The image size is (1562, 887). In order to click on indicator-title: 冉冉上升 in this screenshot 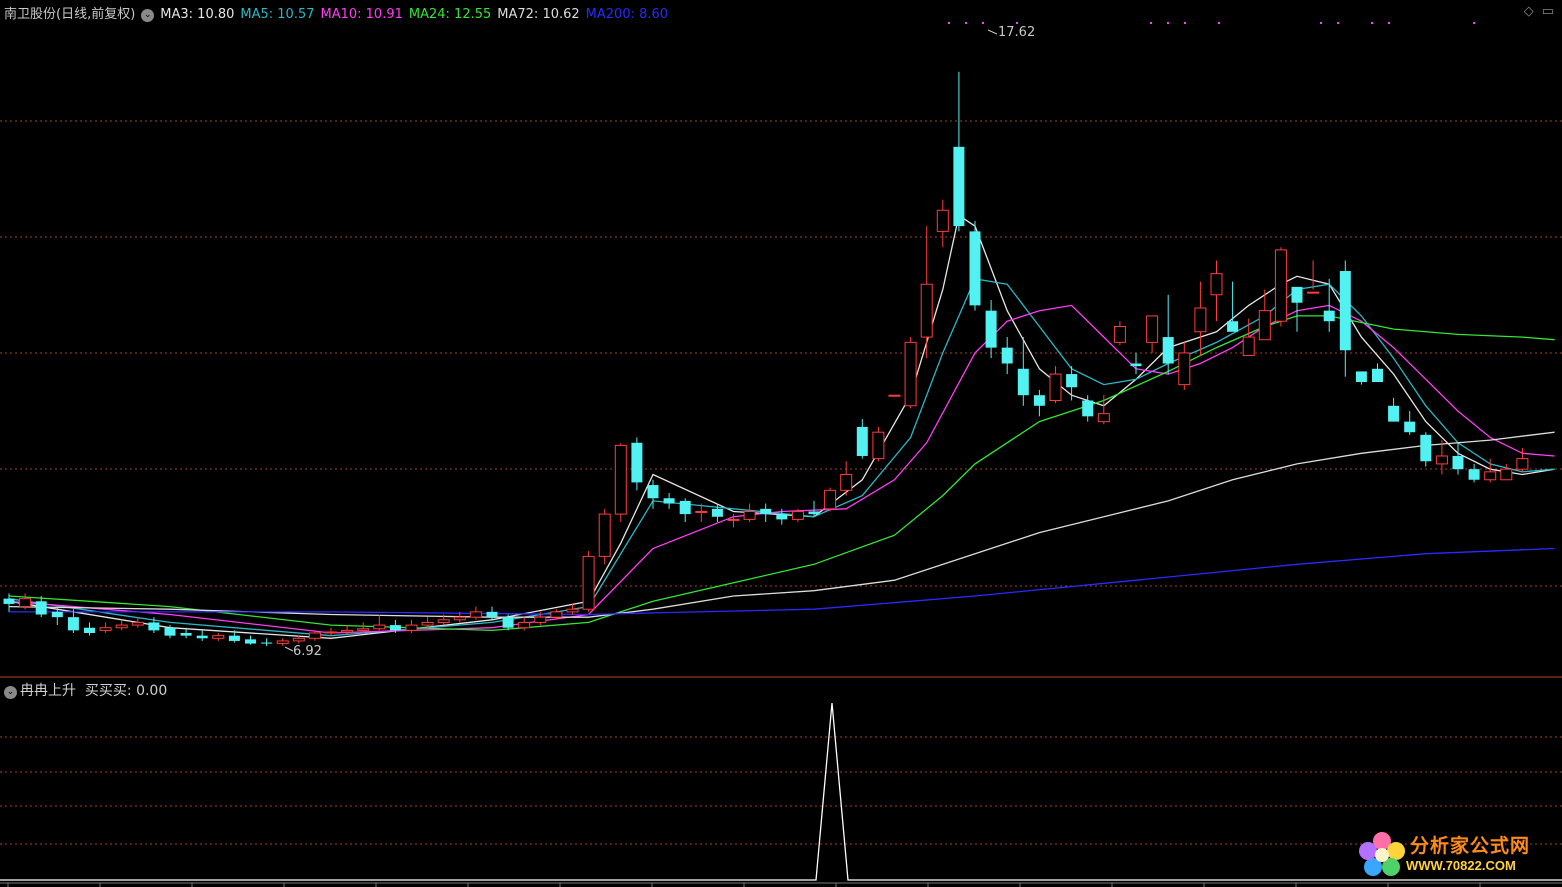, I will do `click(48, 691)`.